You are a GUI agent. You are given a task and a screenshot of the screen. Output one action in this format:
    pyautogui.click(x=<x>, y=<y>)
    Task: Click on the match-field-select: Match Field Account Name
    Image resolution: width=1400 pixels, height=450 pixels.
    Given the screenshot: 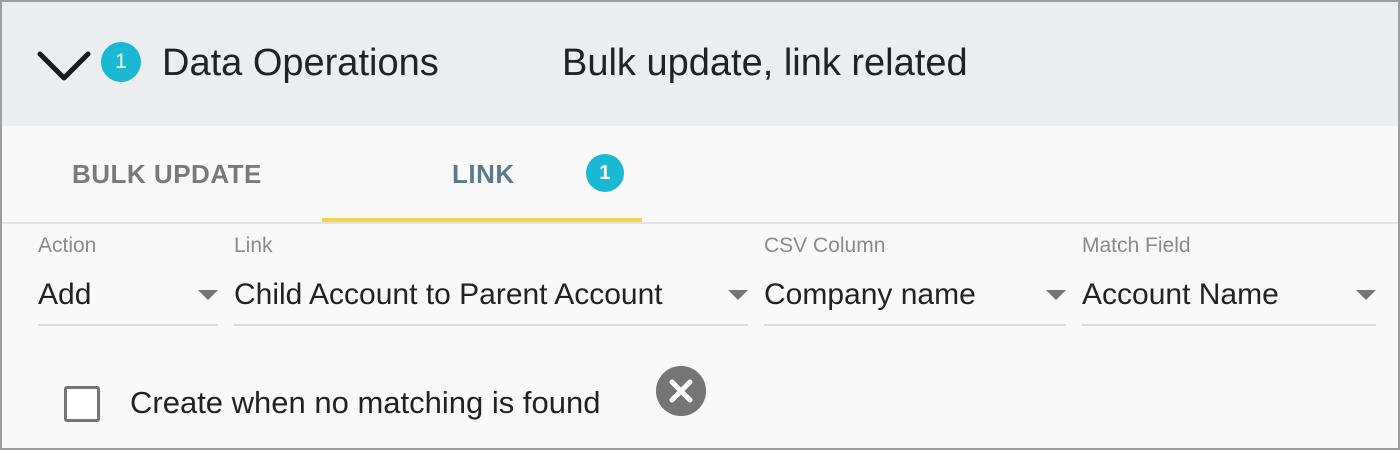 What is the action you would take?
    pyautogui.click(x=1229, y=280)
    